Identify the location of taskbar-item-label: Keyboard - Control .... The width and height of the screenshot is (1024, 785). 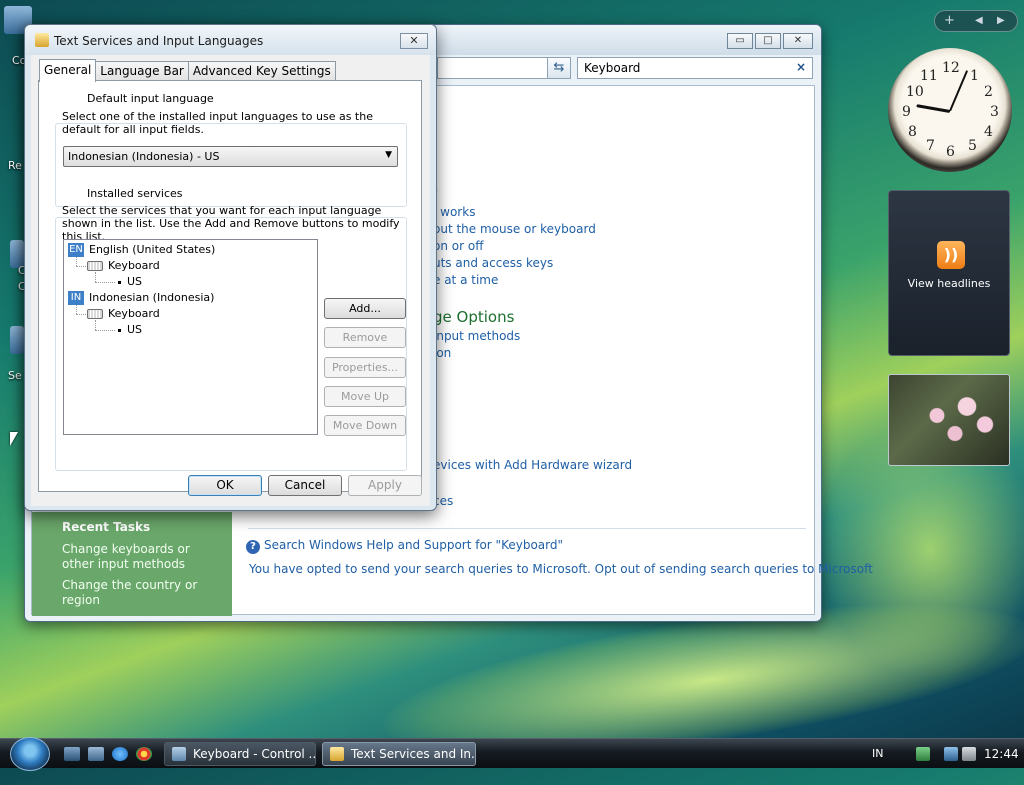
(254, 754).